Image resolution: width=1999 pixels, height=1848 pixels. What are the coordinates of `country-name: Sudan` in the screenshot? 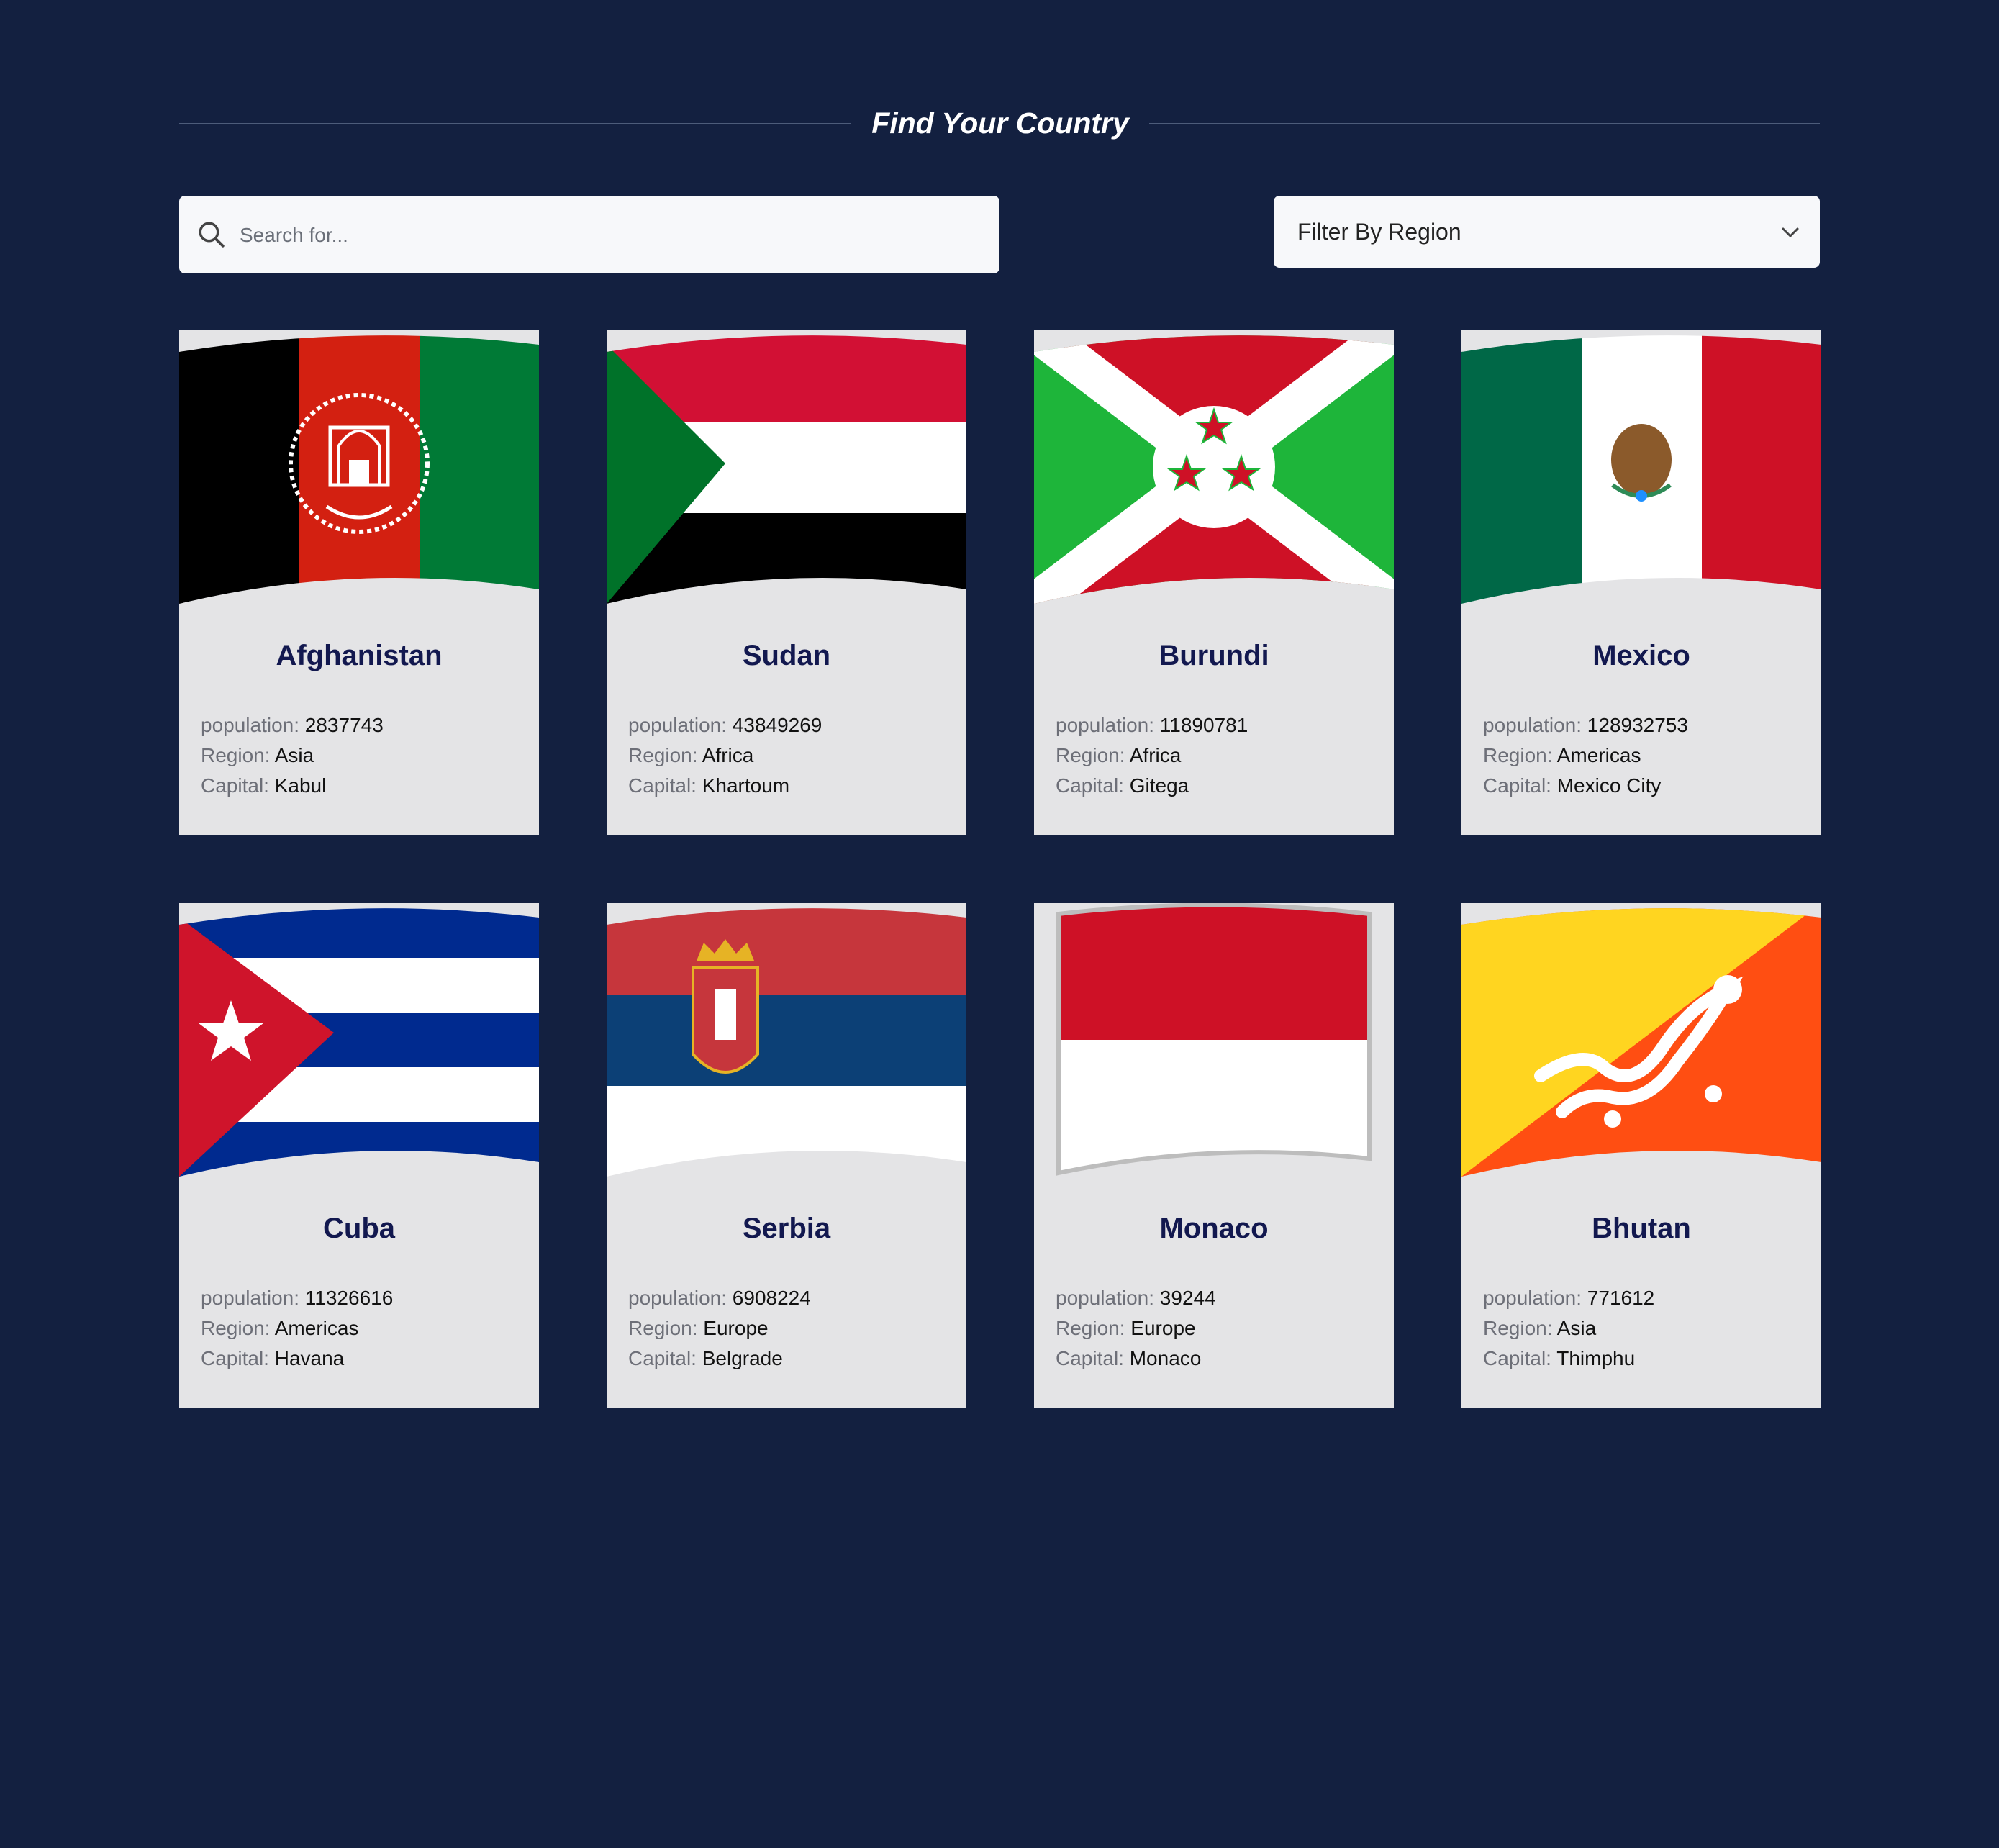 It's located at (786, 655).